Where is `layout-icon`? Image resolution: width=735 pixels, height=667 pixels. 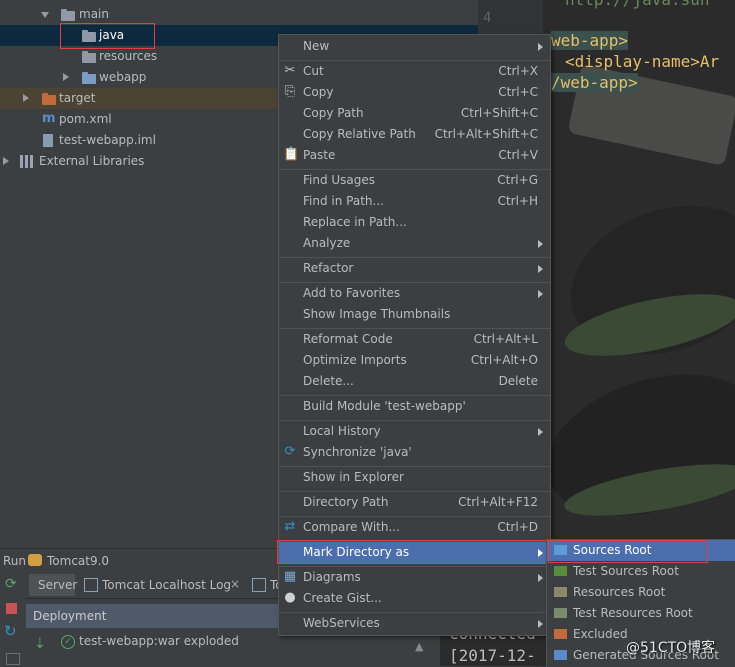 layout-icon is located at coordinates (13, 659).